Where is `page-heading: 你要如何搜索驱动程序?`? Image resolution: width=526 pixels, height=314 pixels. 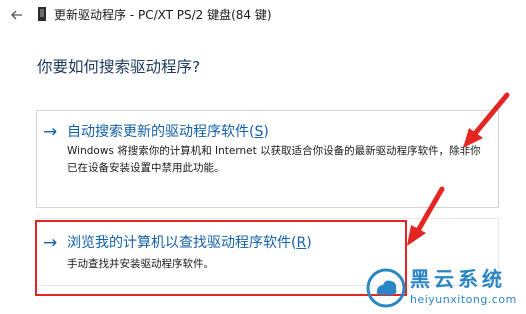 page-heading: 你要如何搜索驱动程序? is located at coordinates (119, 67).